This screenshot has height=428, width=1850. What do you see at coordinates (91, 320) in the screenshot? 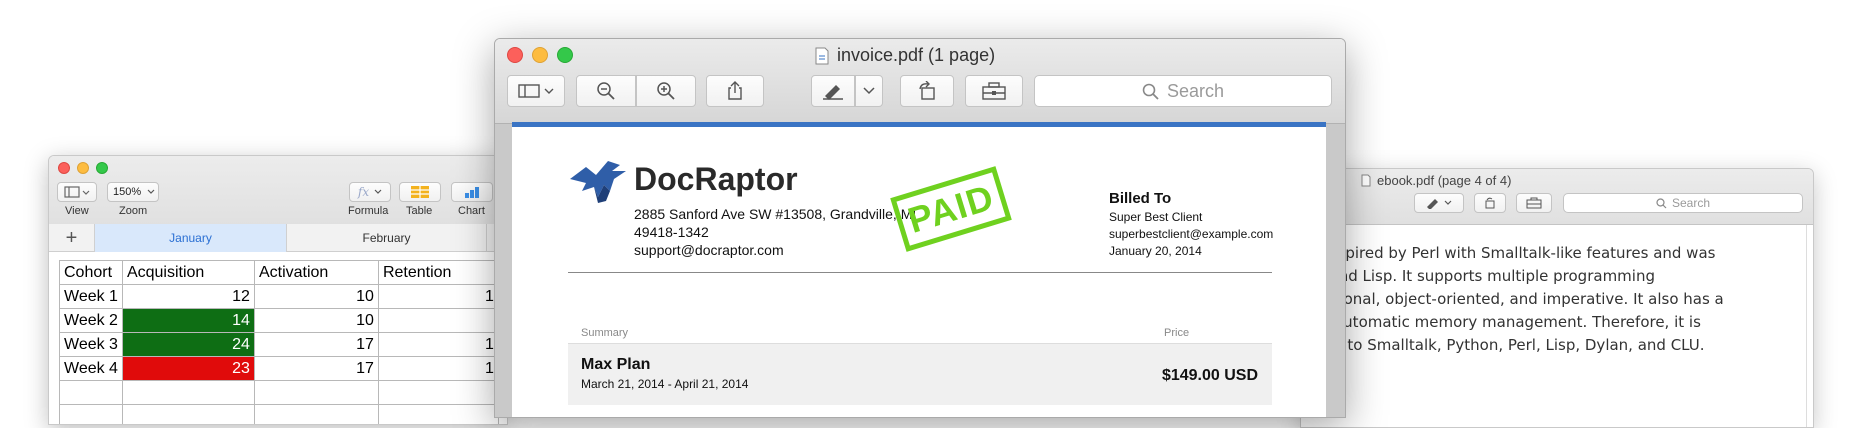
I see `cohort-cell: Week 2` at bounding box center [91, 320].